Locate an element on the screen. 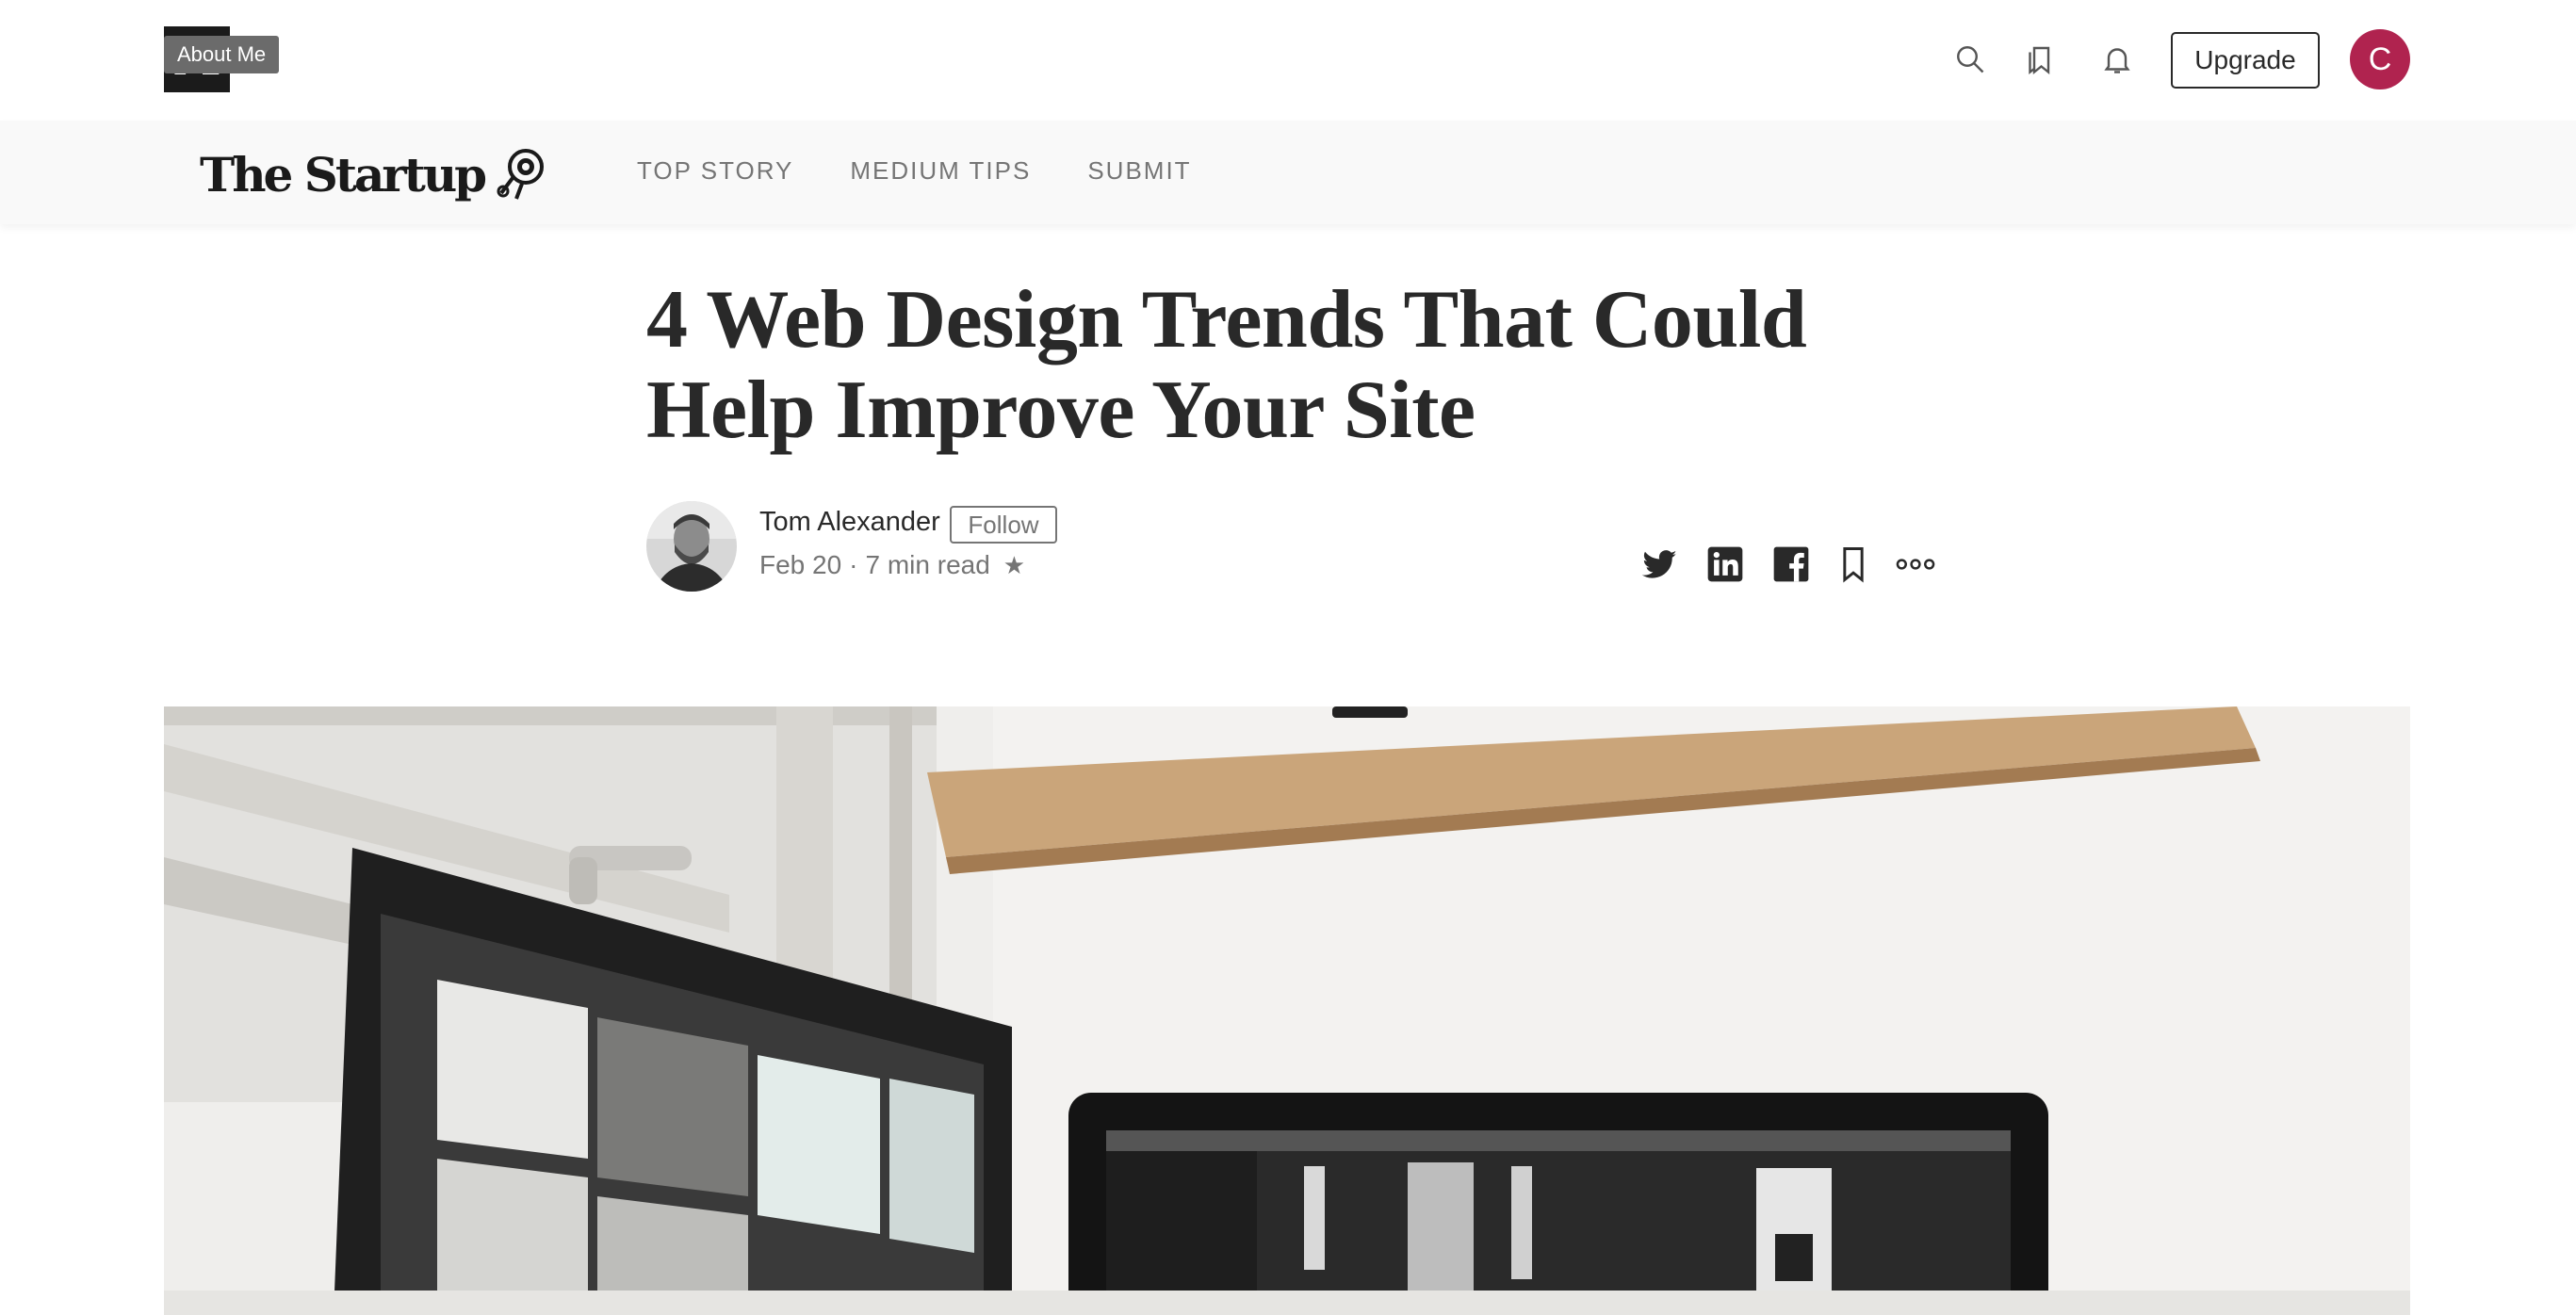 The height and width of the screenshot is (1315, 2576). bookmark-icon is located at coordinates (1853, 564).